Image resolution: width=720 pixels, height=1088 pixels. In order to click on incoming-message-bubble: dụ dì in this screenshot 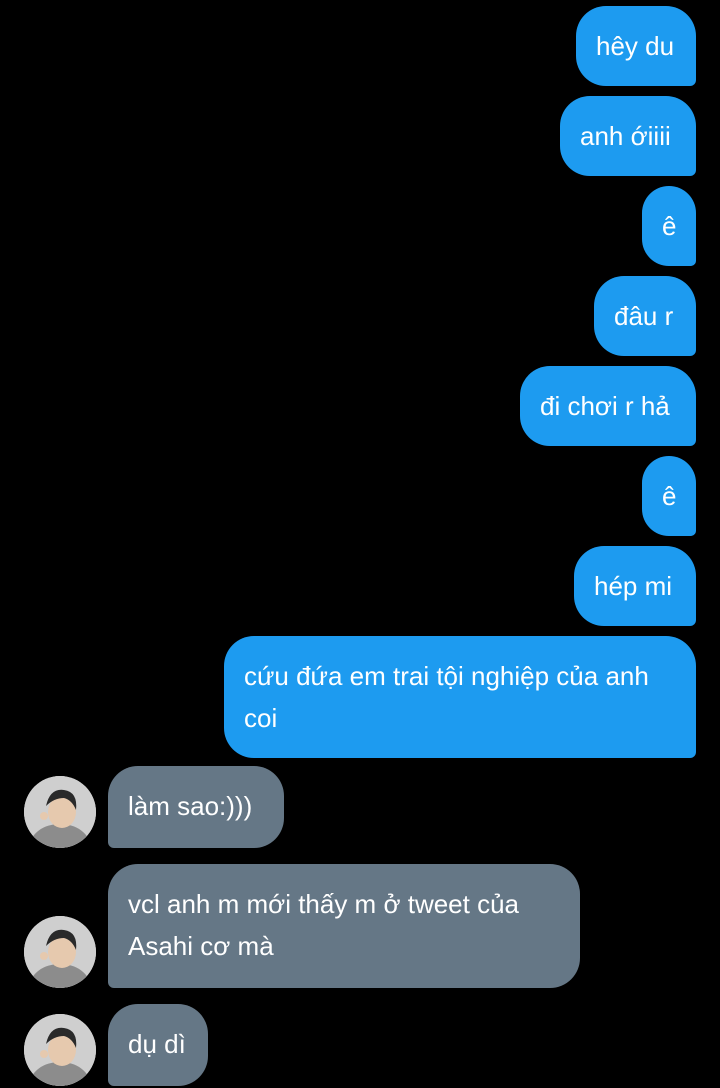, I will do `click(158, 1045)`.